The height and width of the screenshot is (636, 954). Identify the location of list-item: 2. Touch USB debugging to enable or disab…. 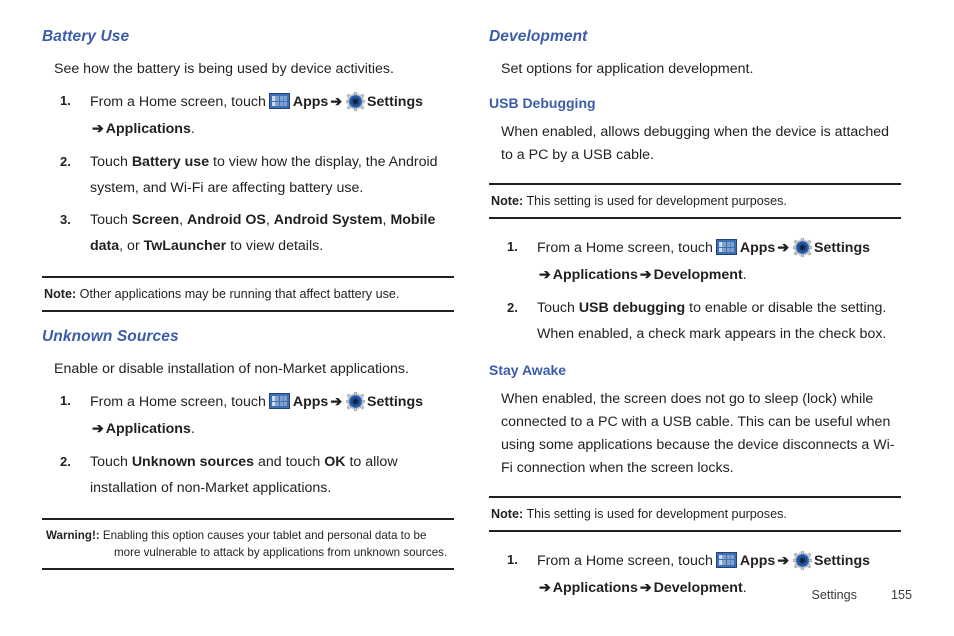
(695, 322).